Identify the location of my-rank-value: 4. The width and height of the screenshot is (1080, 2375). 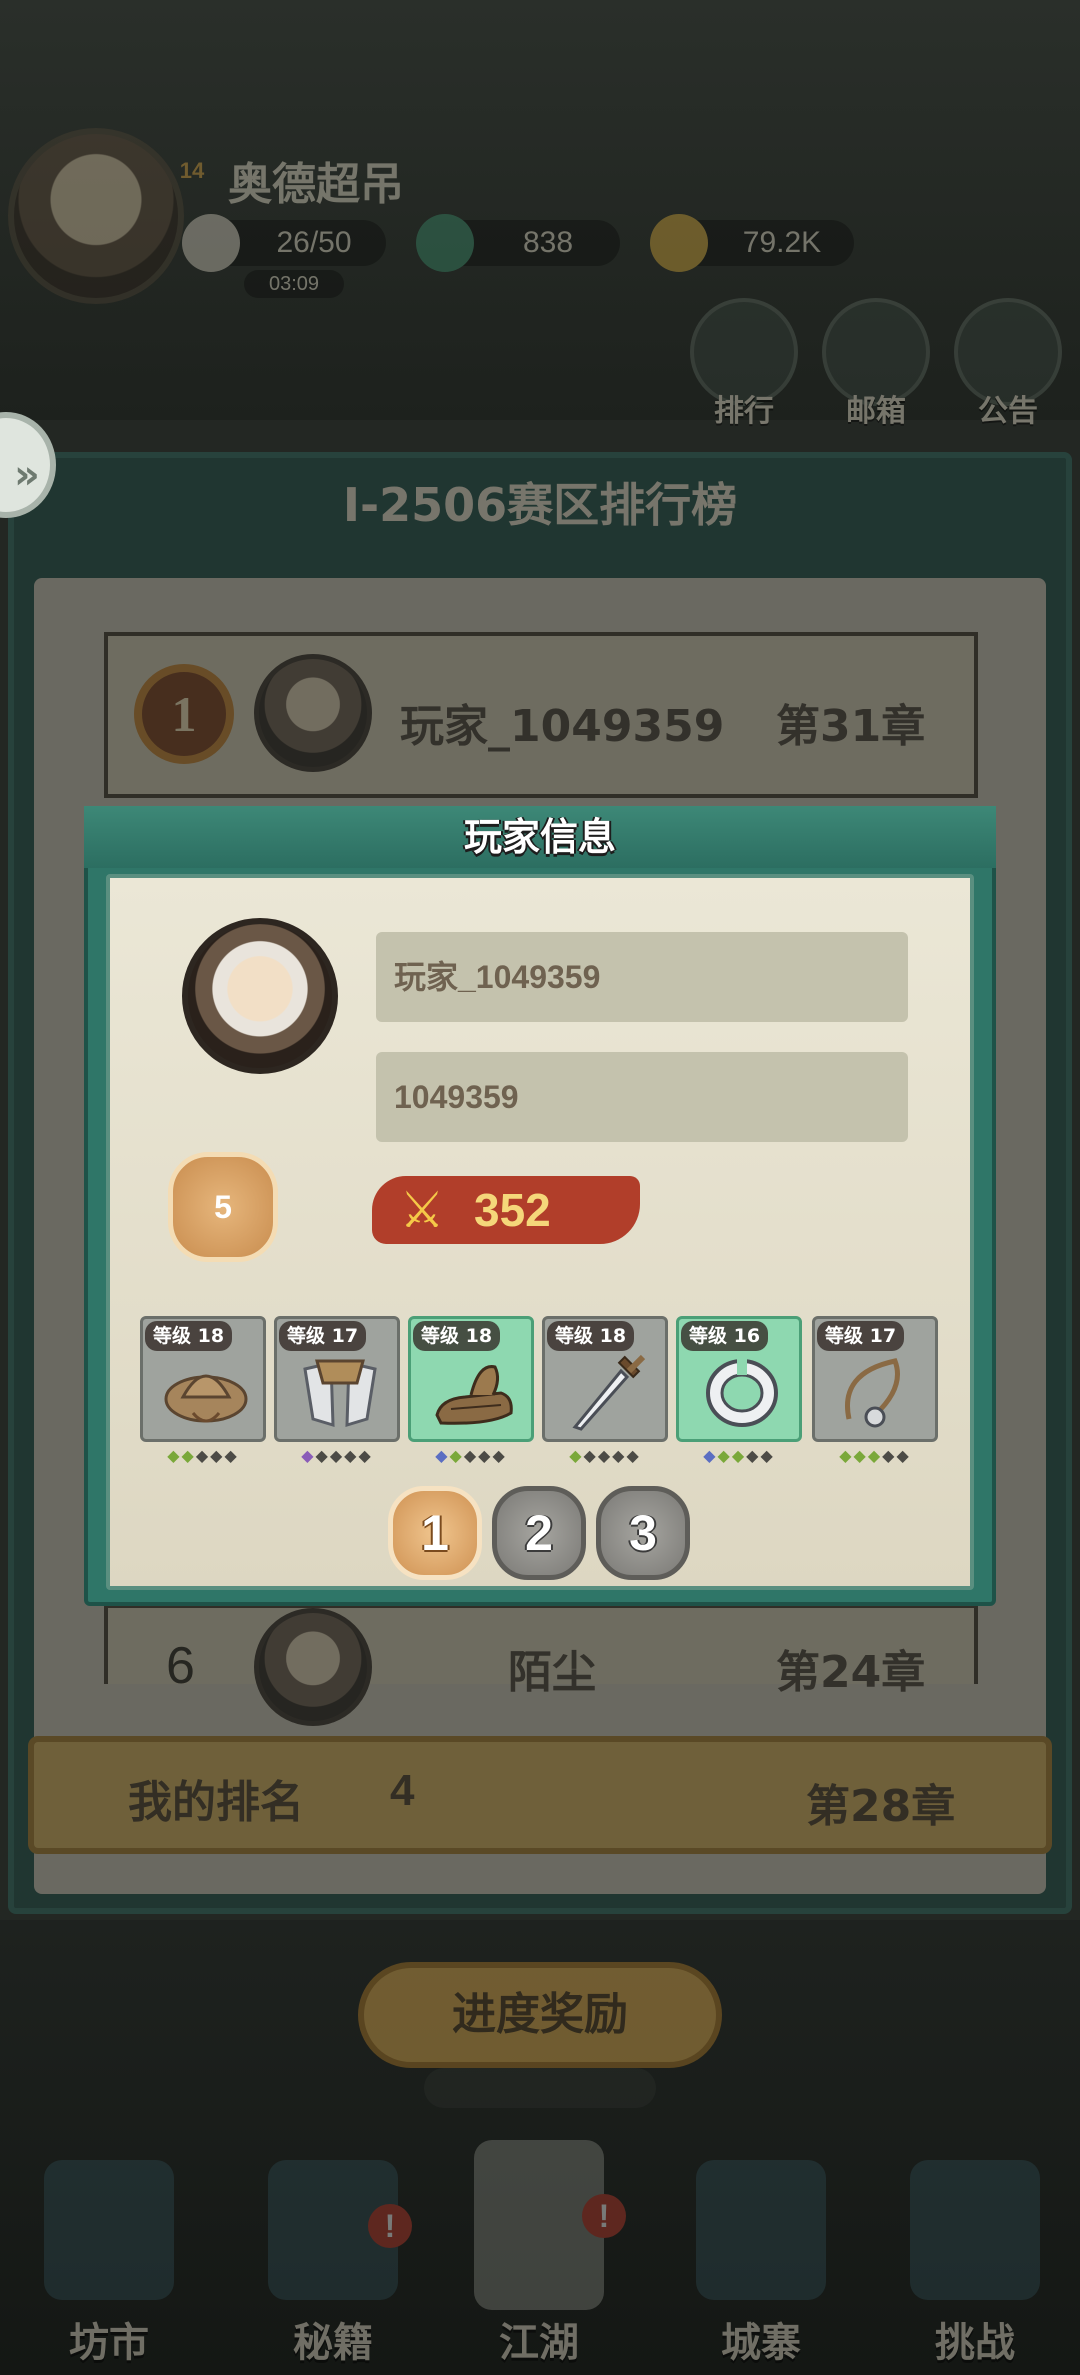
(402, 1790).